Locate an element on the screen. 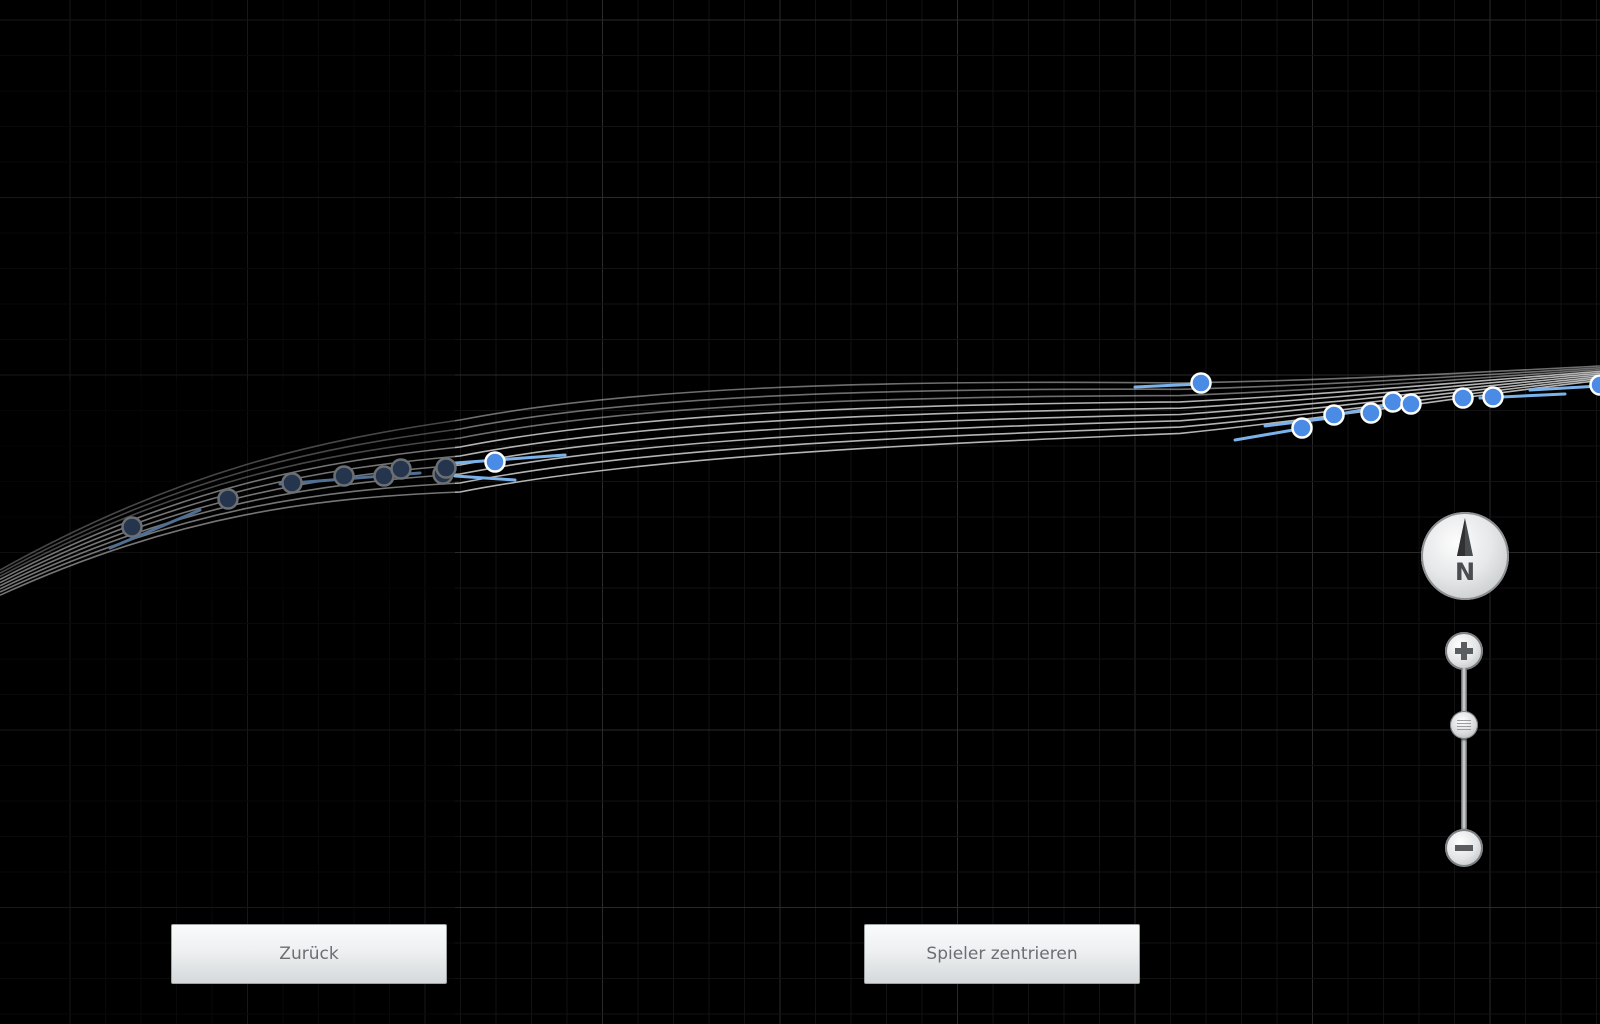 The image size is (1600, 1024). zoom-in-button is located at coordinates (1464, 651).